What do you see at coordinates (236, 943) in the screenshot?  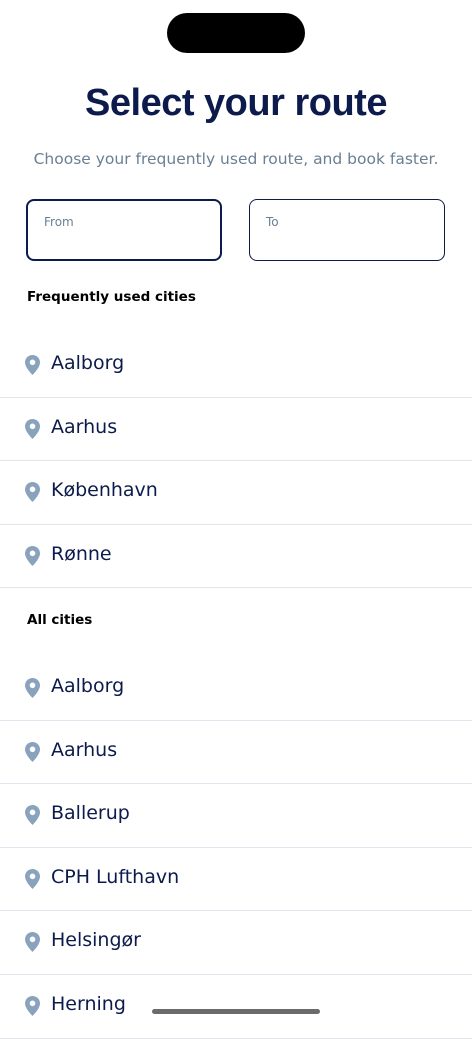 I see `city-item: Helsingør` at bounding box center [236, 943].